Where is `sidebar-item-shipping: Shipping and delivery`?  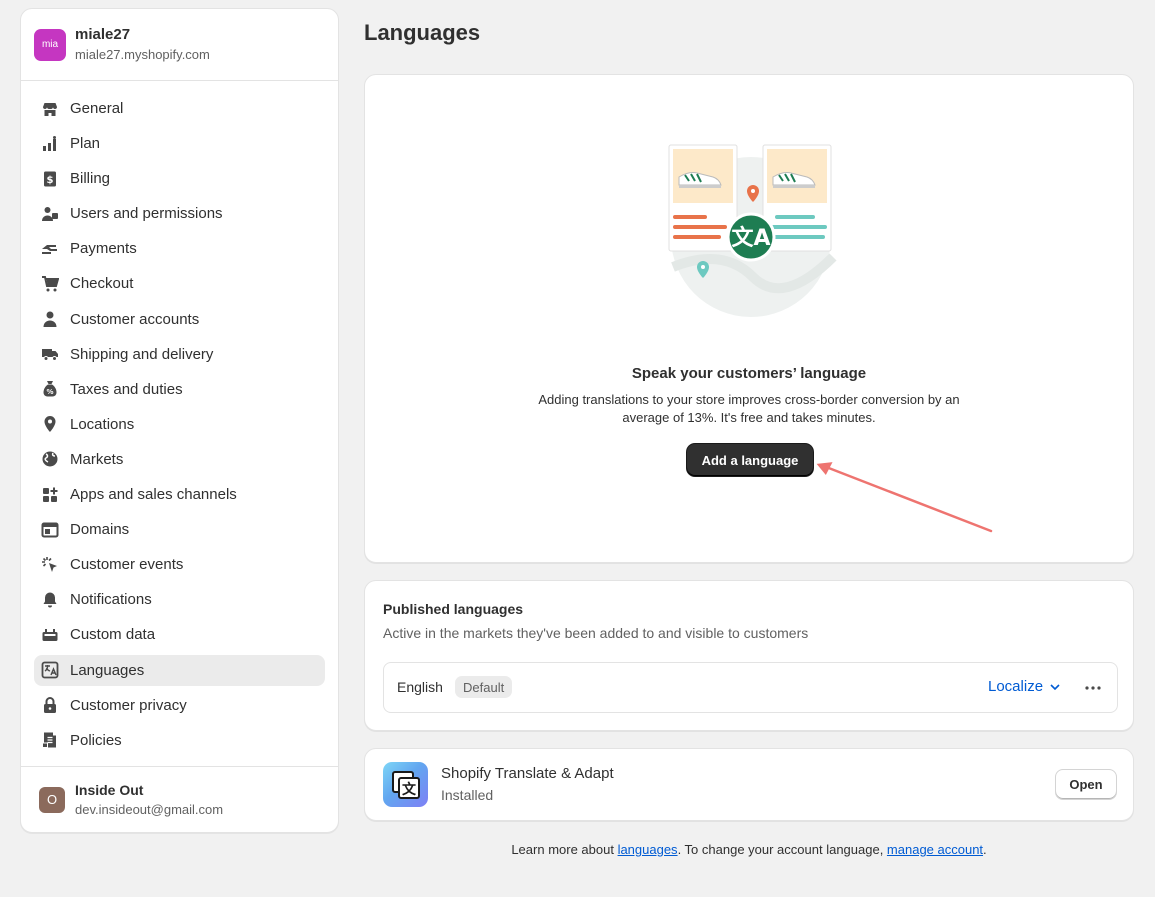 sidebar-item-shipping: Shipping and delivery is located at coordinates (179, 354).